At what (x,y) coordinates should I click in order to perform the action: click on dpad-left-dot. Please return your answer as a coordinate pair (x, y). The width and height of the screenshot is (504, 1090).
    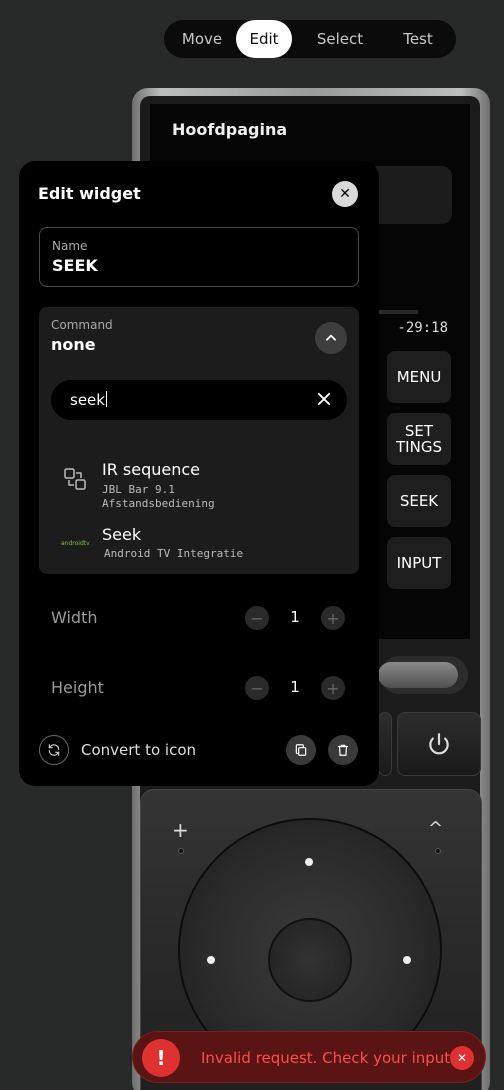
    Looking at the image, I should click on (211, 960).